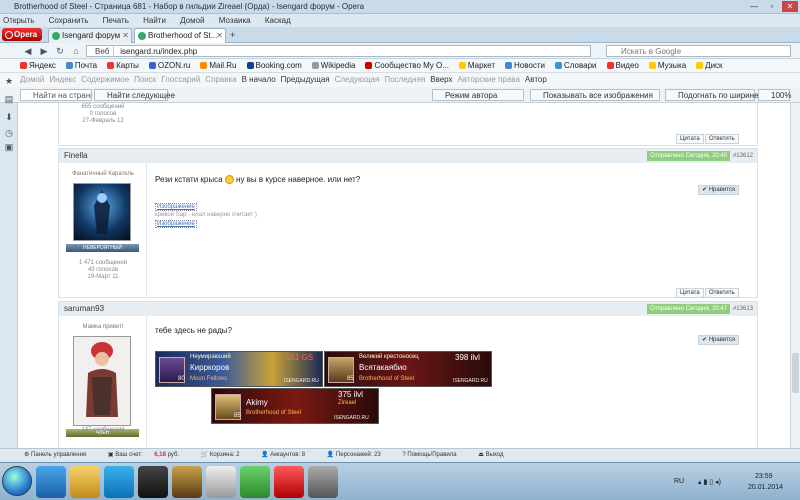  What do you see at coordinates (525, 65) in the screenshot?
I see `bookmark-item: Новости` at bounding box center [525, 65].